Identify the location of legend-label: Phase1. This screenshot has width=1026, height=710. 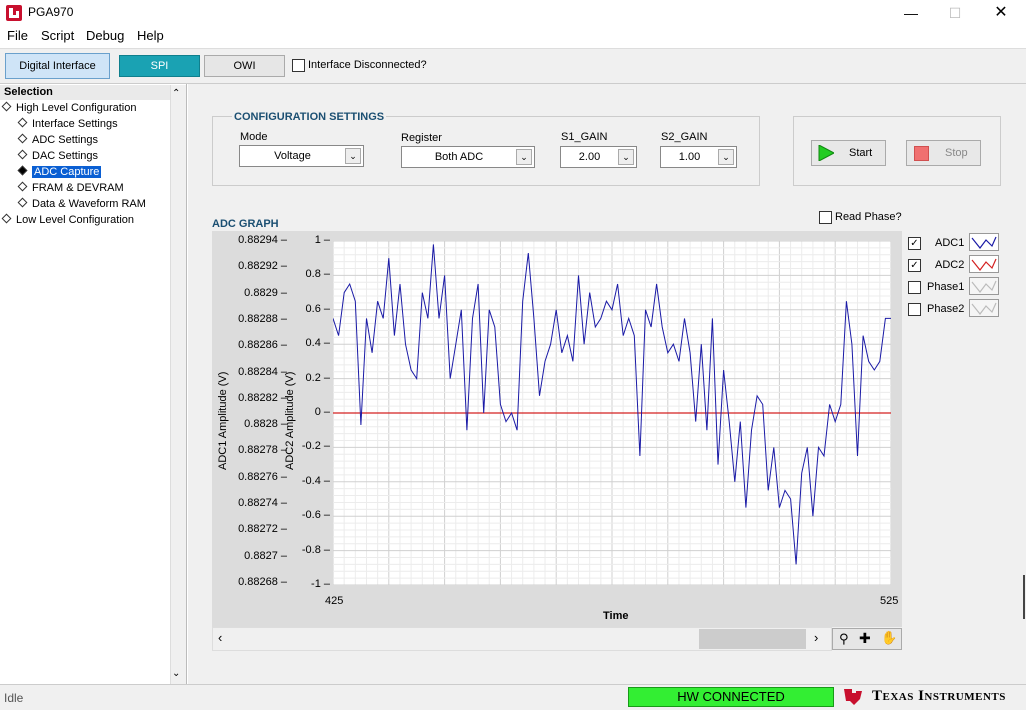
(946, 287).